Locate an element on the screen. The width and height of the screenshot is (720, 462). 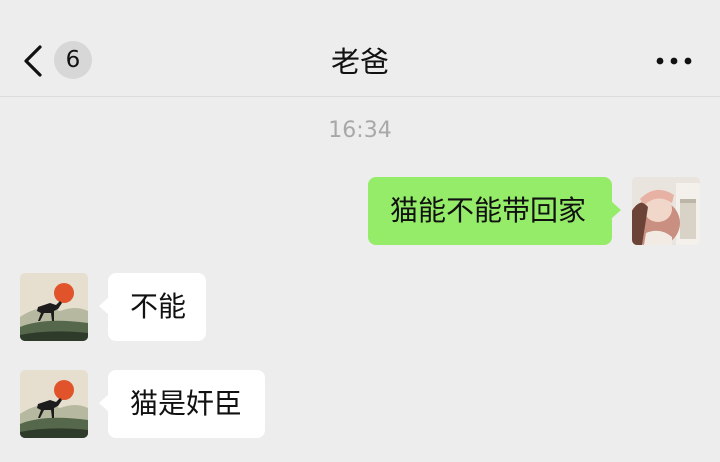
message-text: 猫能不能带回家 is located at coordinates (488, 210).